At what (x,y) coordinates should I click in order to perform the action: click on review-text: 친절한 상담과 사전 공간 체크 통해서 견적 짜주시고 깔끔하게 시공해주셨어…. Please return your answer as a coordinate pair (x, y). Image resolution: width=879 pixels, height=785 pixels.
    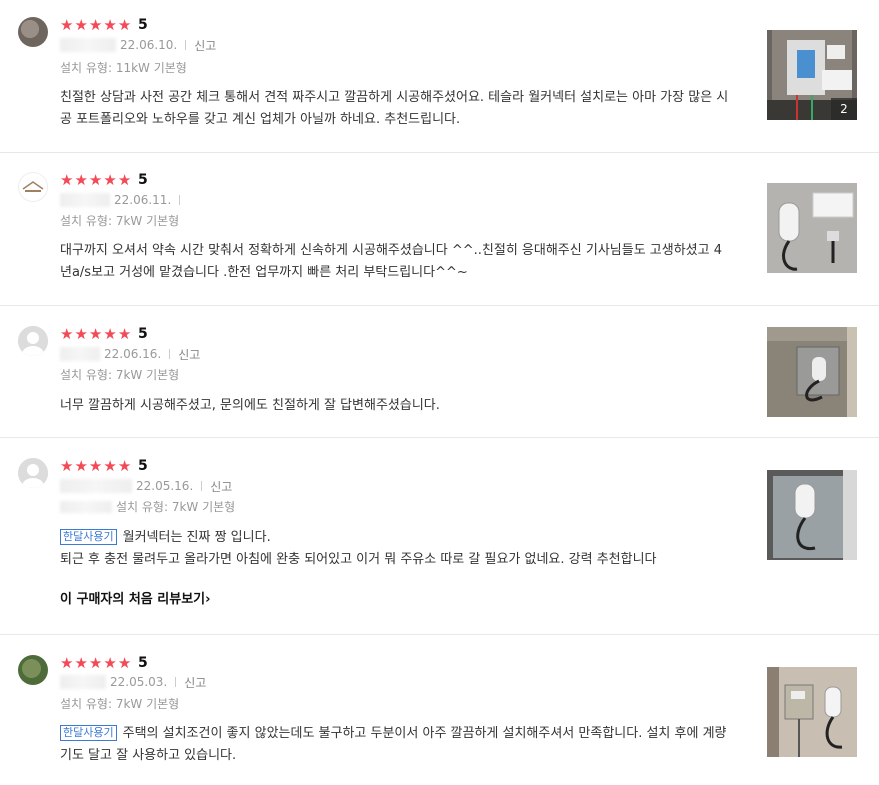
    Looking at the image, I should click on (395, 109).